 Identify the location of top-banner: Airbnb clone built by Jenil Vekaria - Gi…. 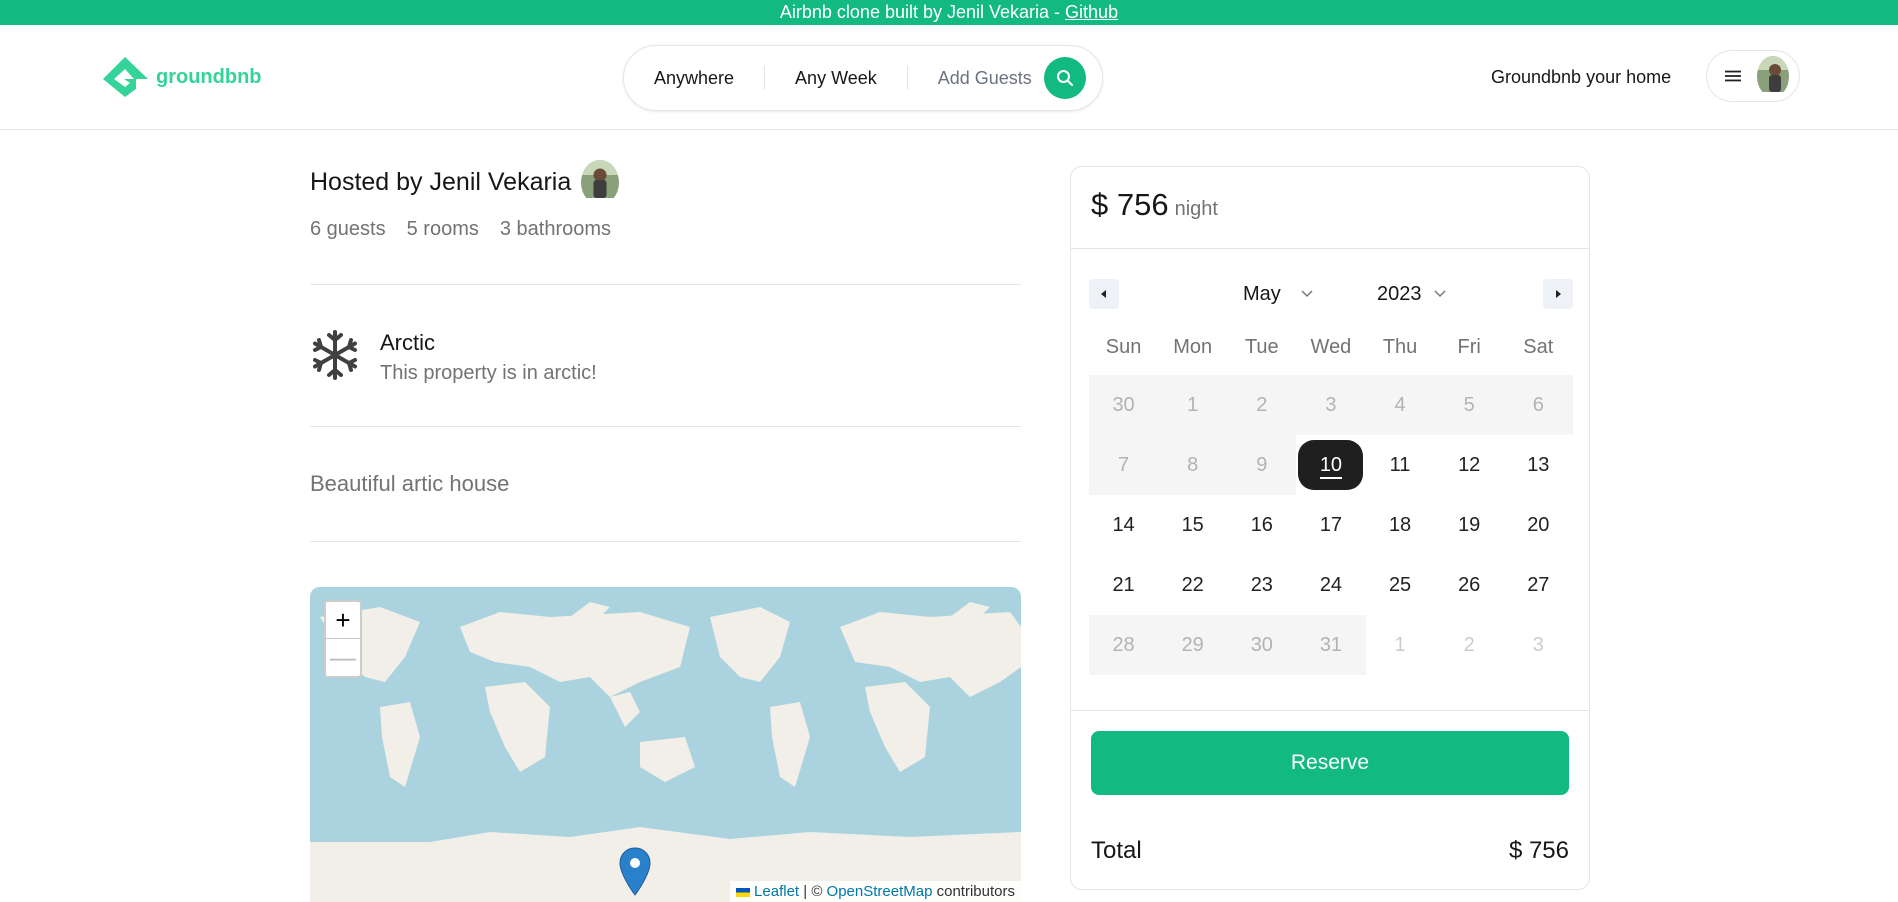
(949, 12).